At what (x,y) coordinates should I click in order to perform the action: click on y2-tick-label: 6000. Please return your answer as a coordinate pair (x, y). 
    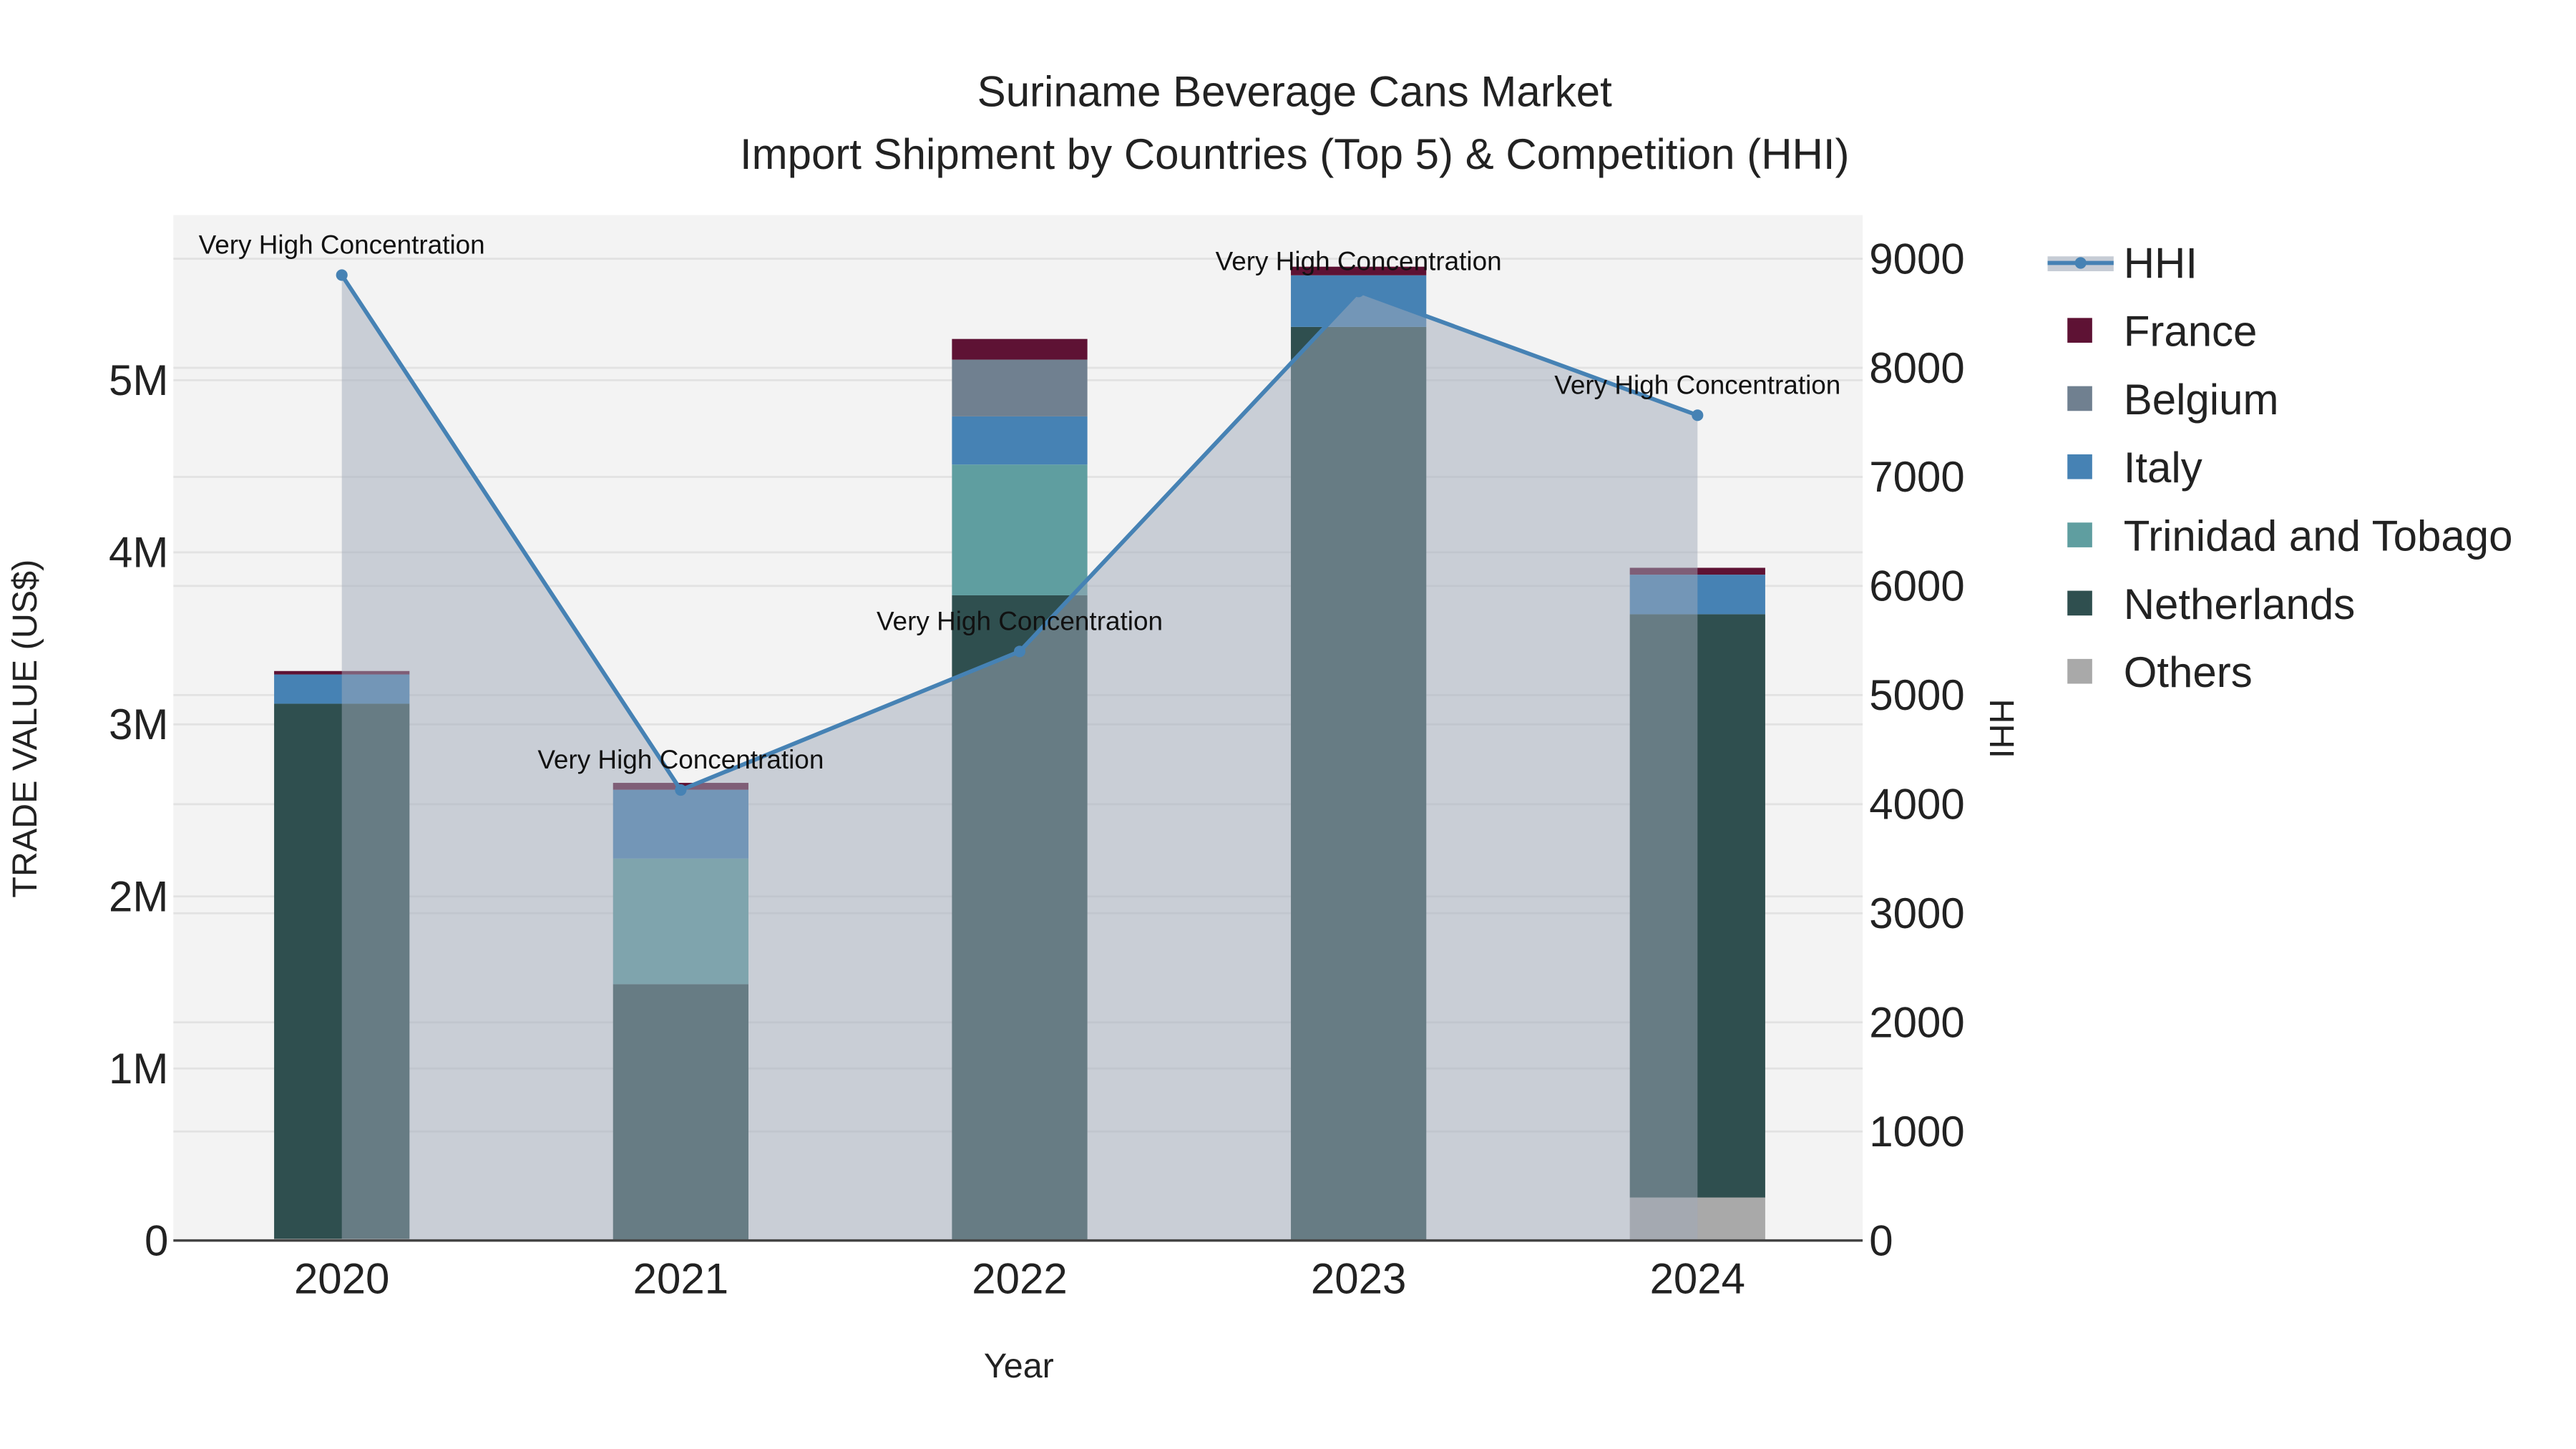
    Looking at the image, I should click on (1916, 586).